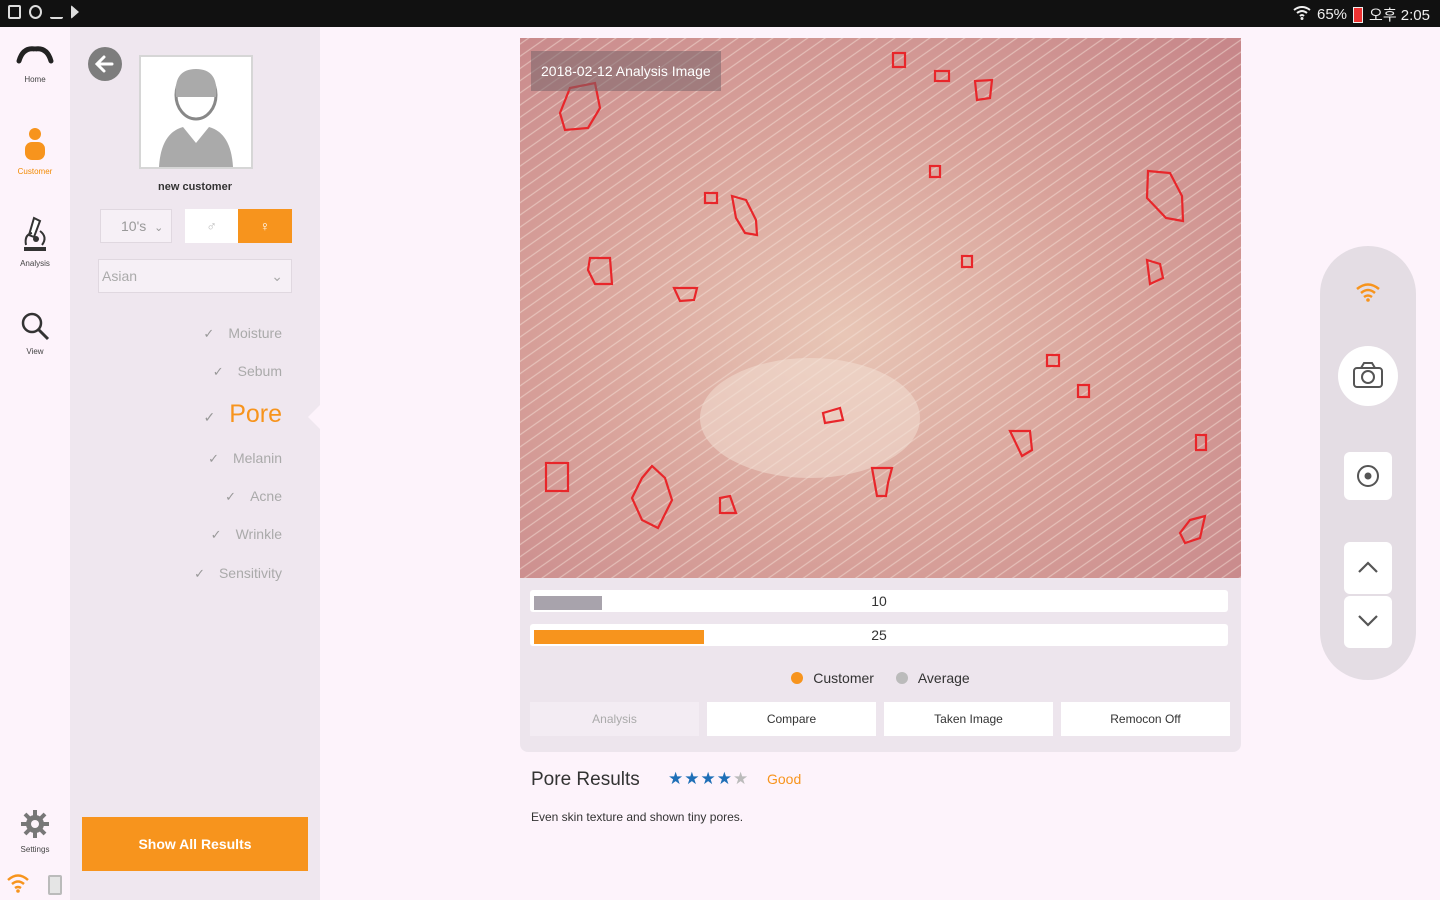 The width and height of the screenshot is (1440, 900). Describe the element at coordinates (880, 719) in the screenshot. I see `analysis-tabs: Analysis Compare Taken Image Remocon Off` at that location.